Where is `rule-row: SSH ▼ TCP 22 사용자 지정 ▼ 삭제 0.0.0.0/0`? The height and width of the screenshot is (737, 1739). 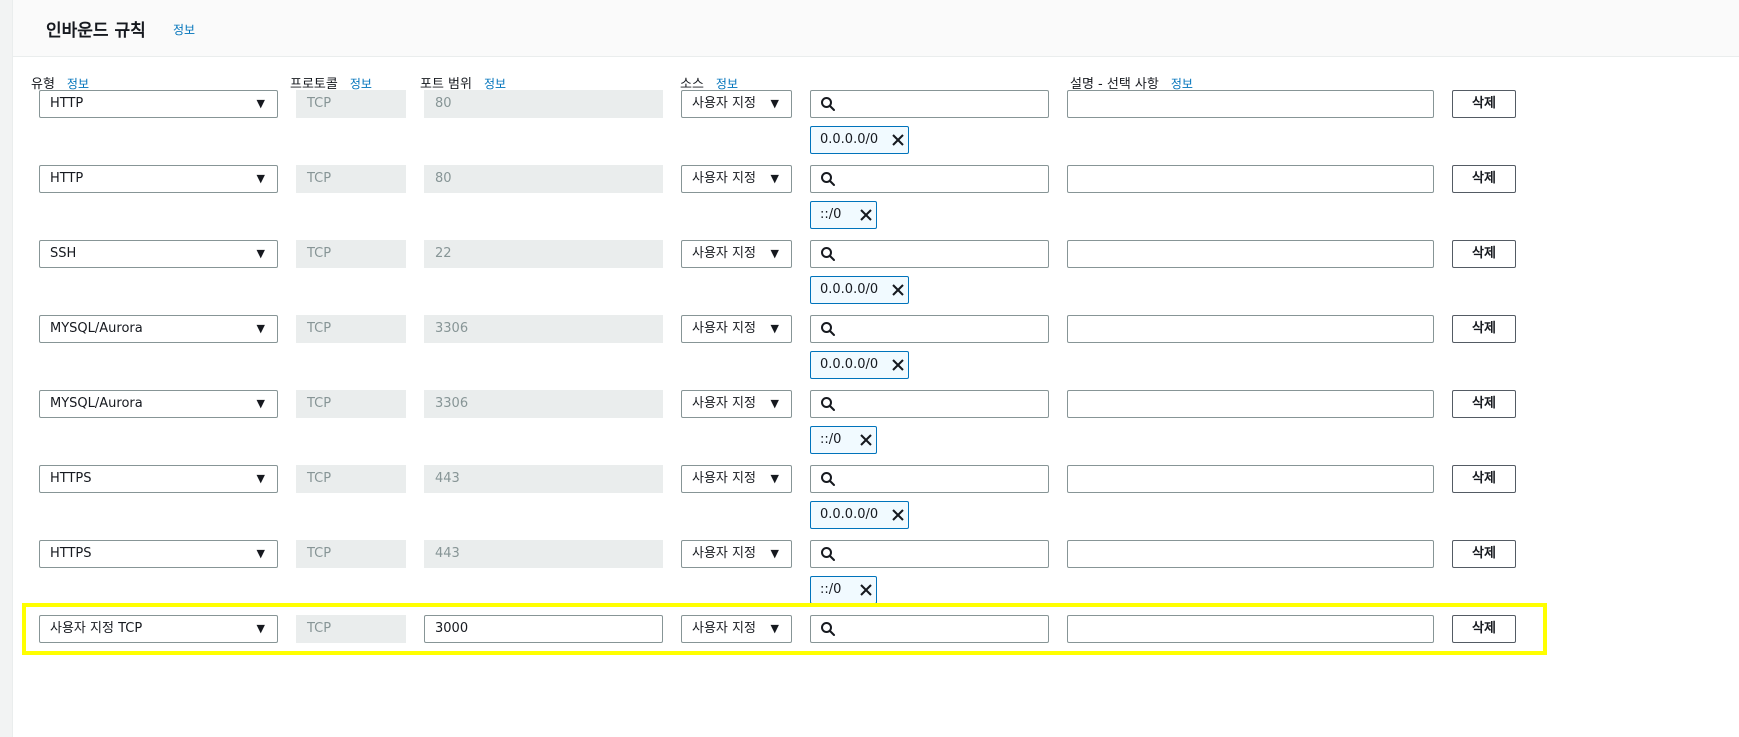
rule-row: SSH ▼ TCP 22 사용자 지정 ▼ 삭제 0.0.0.0/0 is located at coordinates (869, 276).